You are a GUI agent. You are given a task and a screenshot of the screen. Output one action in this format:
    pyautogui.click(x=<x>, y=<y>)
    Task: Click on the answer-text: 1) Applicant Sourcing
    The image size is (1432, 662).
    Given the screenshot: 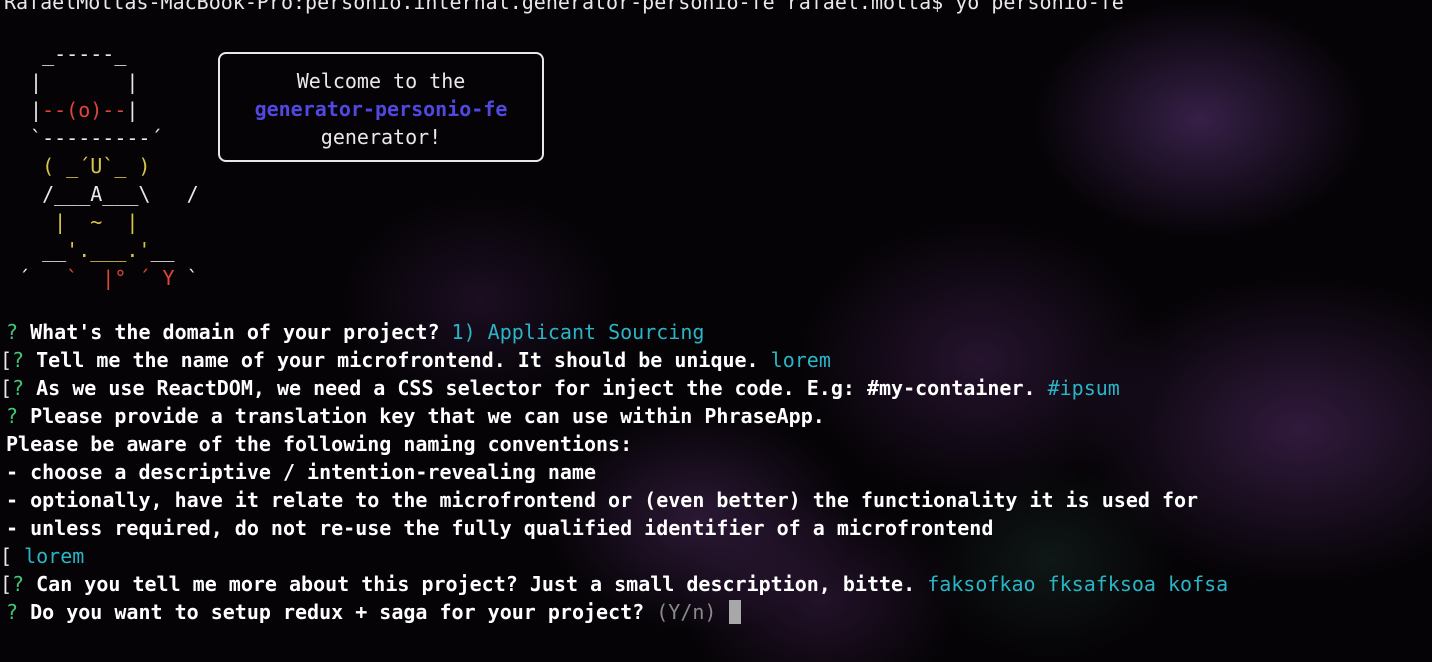 What is the action you would take?
    pyautogui.click(x=578, y=332)
    